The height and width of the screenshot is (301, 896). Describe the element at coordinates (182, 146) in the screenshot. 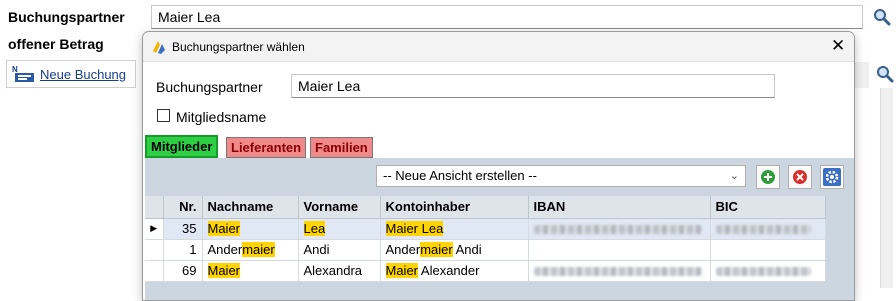

I see `tab-mitglieder: Mitglieder` at that location.